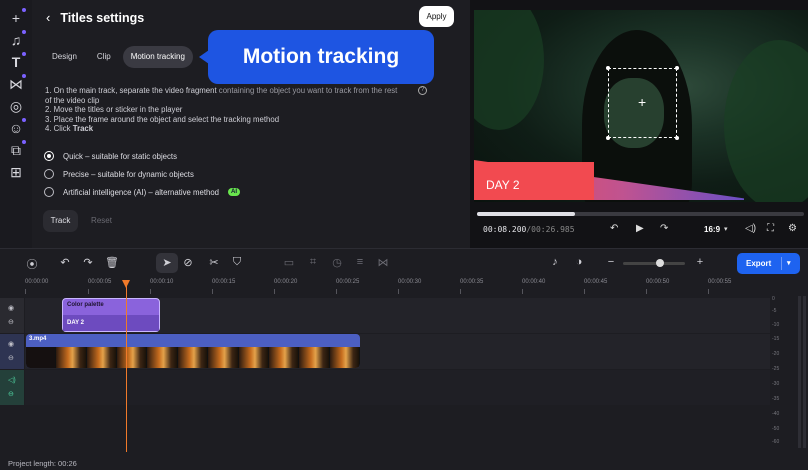 This screenshot has width=808, height=470. Describe the element at coordinates (555, 262) in the screenshot. I see `audio-icon: ♪` at that location.